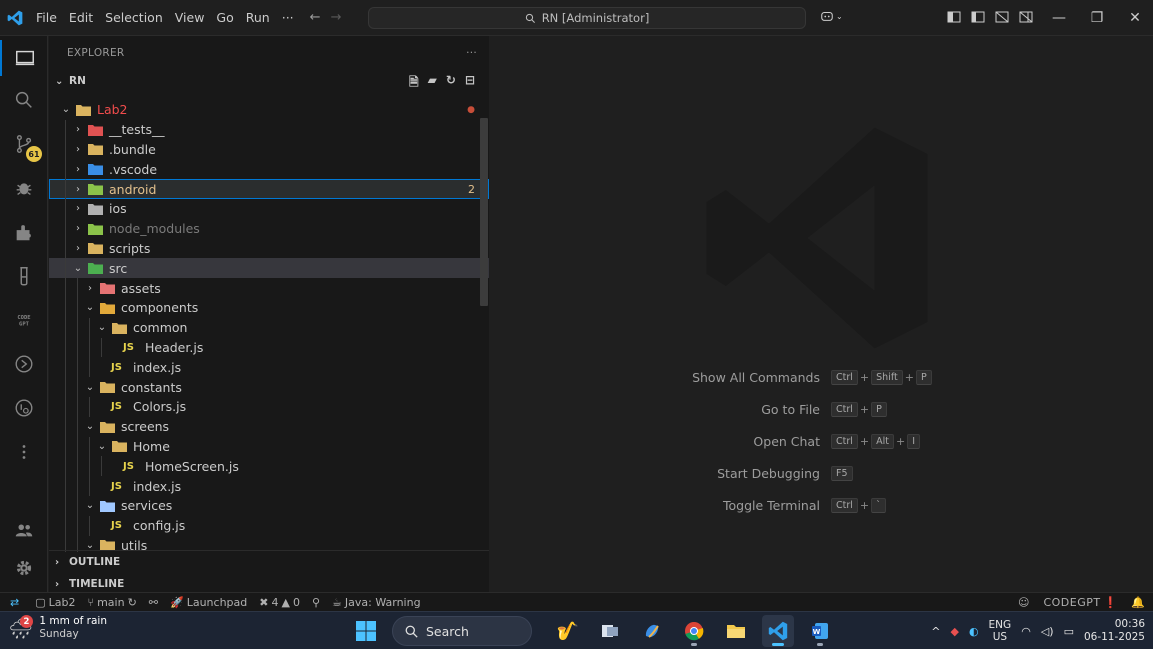 The height and width of the screenshot is (649, 1153). I want to click on folder-section-rn: ⌄ RN 🗎 ▰ ↻ ⊟, so click(269, 81).